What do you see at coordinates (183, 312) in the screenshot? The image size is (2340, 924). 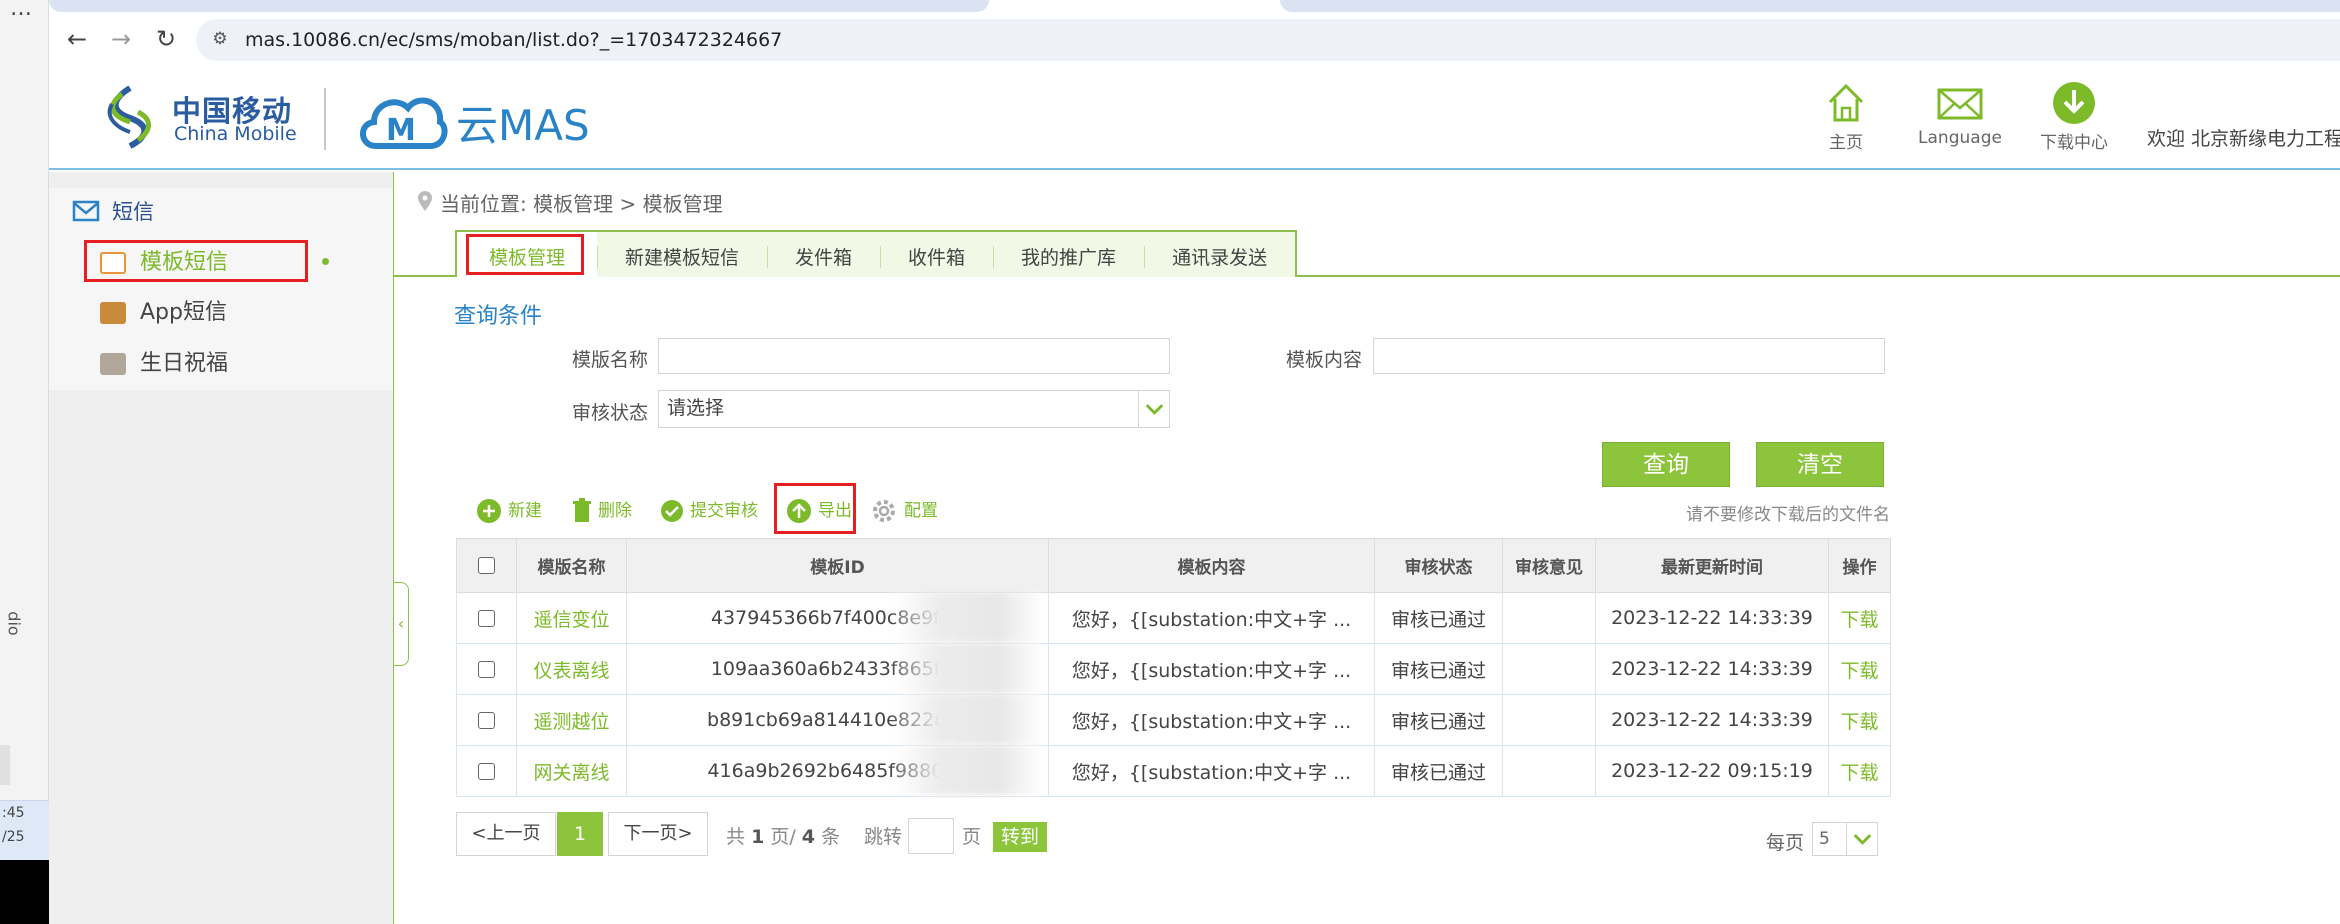 I see `sidebar-item-label: App短信` at bounding box center [183, 312].